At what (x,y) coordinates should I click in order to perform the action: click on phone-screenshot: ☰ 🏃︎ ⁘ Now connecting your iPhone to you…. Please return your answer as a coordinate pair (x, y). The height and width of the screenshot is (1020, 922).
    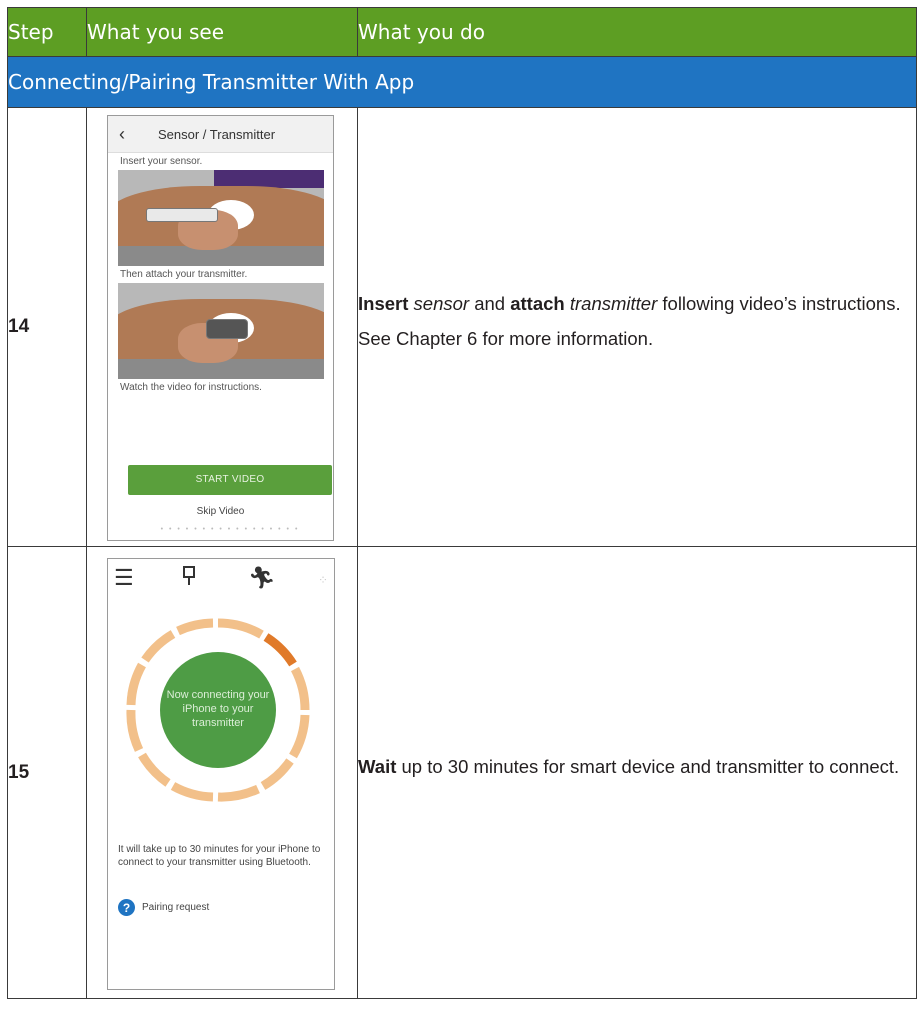
    Looking at the image, I should click on (221, 774).